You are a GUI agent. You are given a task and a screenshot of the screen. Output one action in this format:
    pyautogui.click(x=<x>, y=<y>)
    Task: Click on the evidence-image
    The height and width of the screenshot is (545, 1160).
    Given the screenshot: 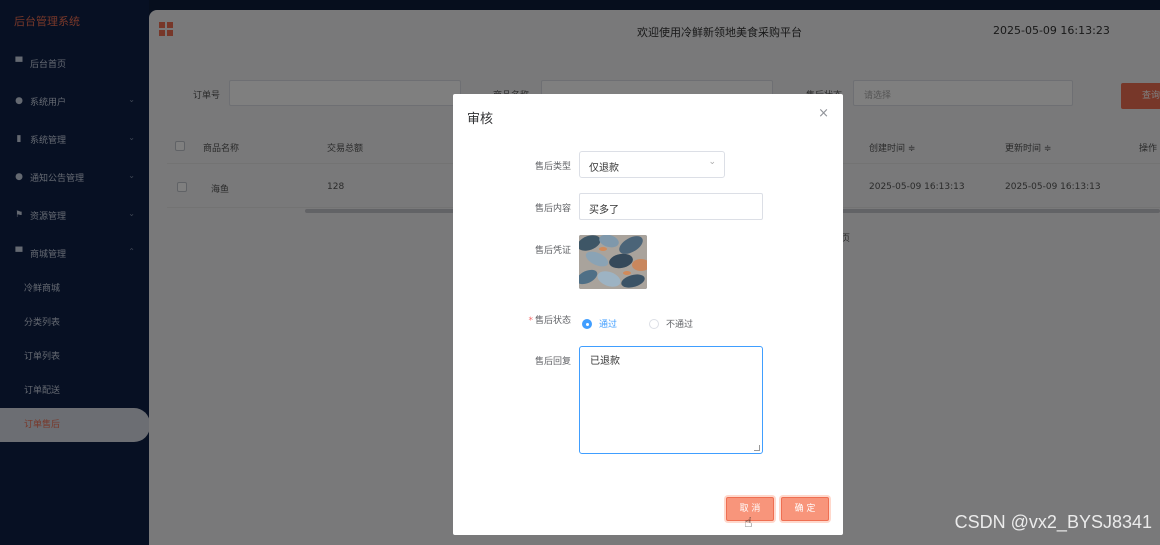 What is the action you would take?
    pyautogui.click(x=613, y=262)
    